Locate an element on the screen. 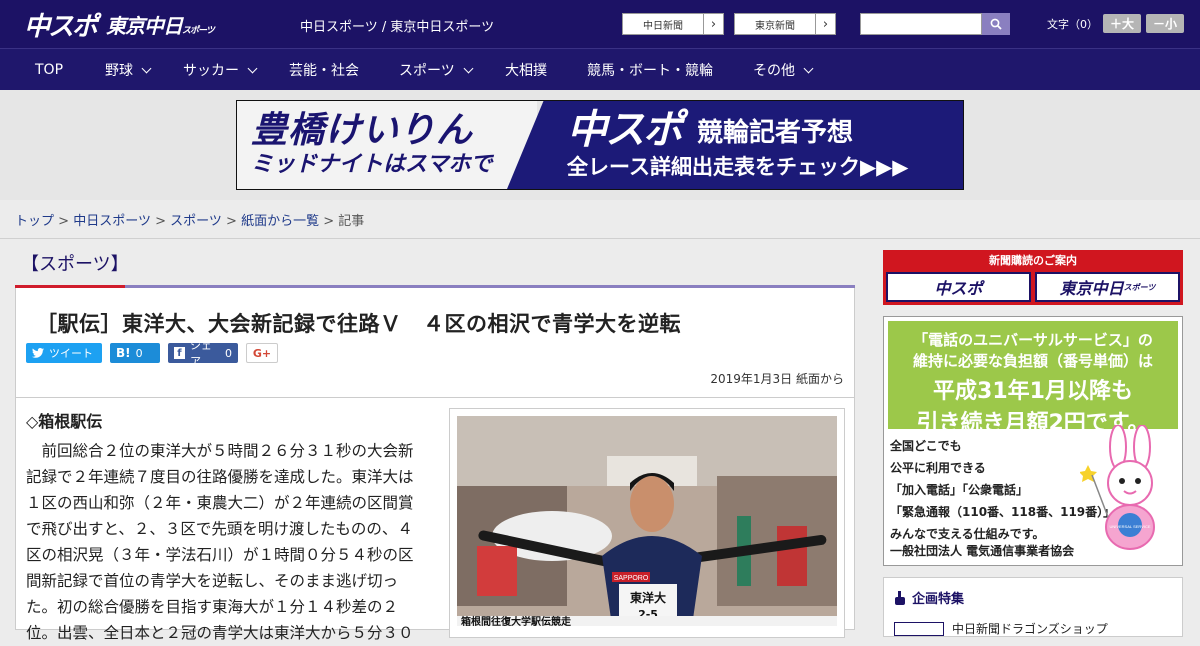  nav-sumo: 大相撲 is located at coordinates (526, 70).